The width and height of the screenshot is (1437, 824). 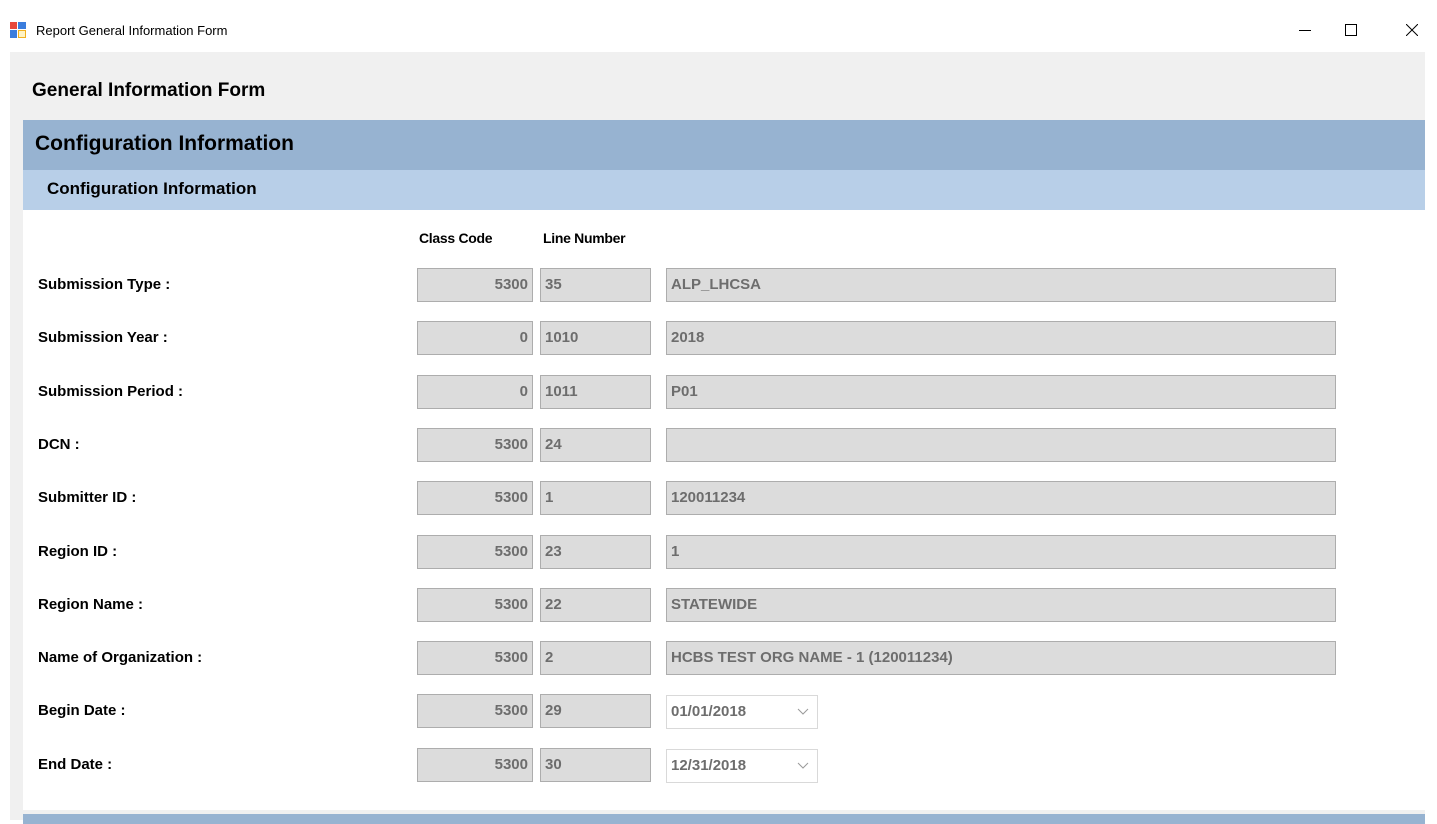 I want to click on begin-date-class-code: 5300, so click(x=475, y=711).